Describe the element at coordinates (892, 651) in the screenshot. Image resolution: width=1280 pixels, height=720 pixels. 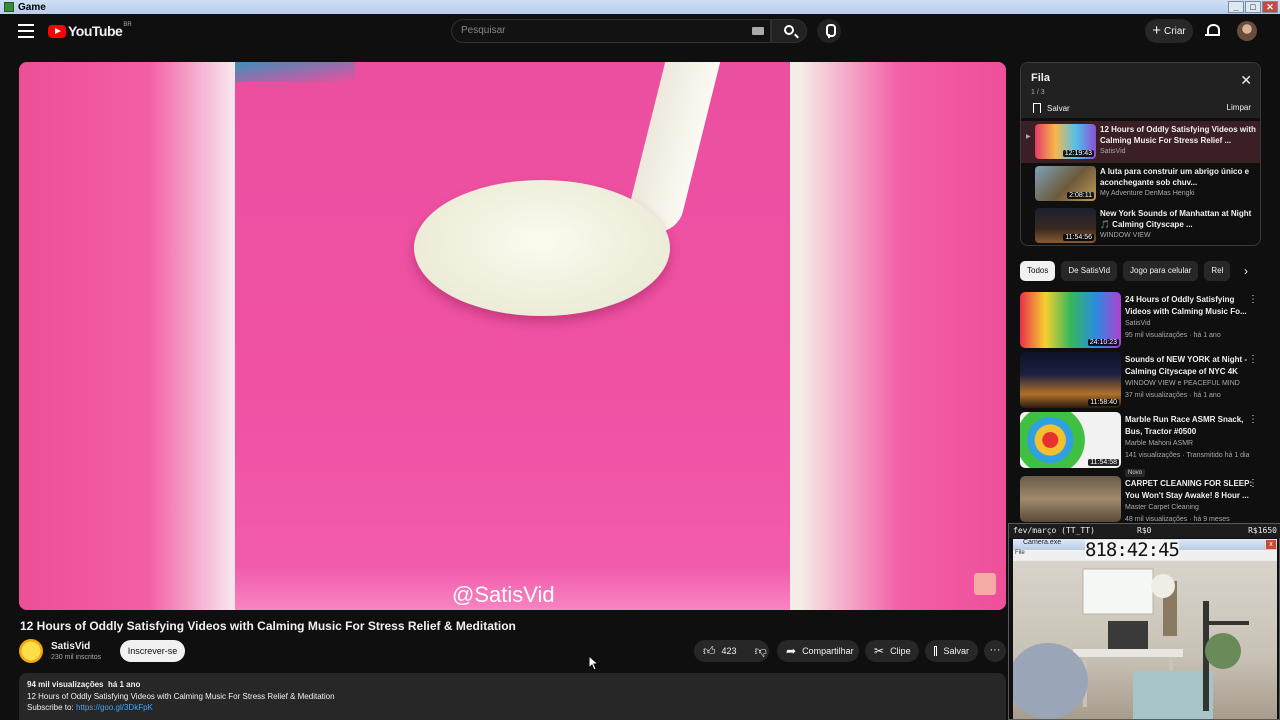
I see `clip-button: ✂ Clipe` at that location.